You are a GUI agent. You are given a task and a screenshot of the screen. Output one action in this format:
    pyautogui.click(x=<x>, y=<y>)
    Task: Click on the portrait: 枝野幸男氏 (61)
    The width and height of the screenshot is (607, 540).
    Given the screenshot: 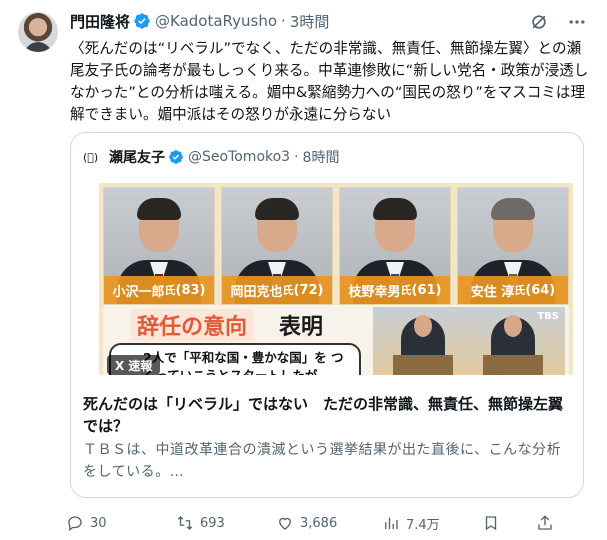 What is the action you would take?
    pyautogui.click(x=395, y=246)
    